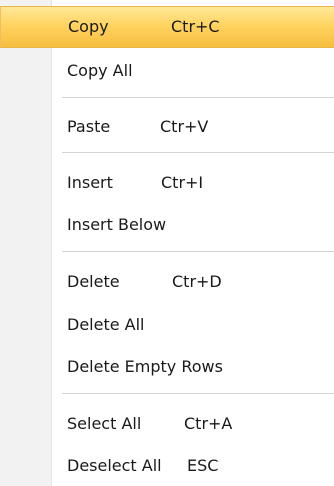 This screenshot has width=334, height=486. I want to click on menu-item-shortcut: ESC, so click(203, 465).